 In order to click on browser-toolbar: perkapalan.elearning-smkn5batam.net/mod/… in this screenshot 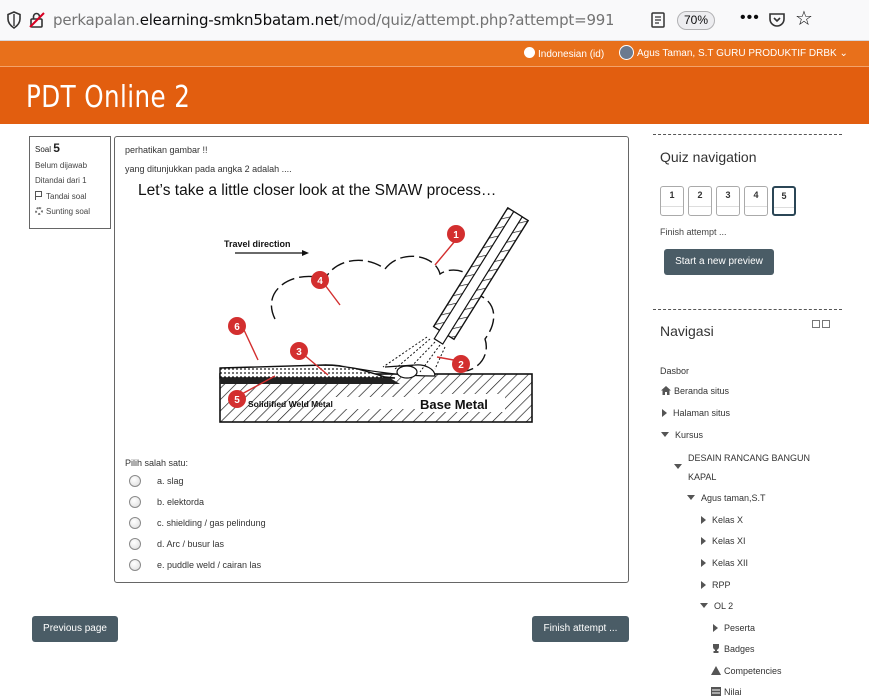, I will do `click(434, 20)`.